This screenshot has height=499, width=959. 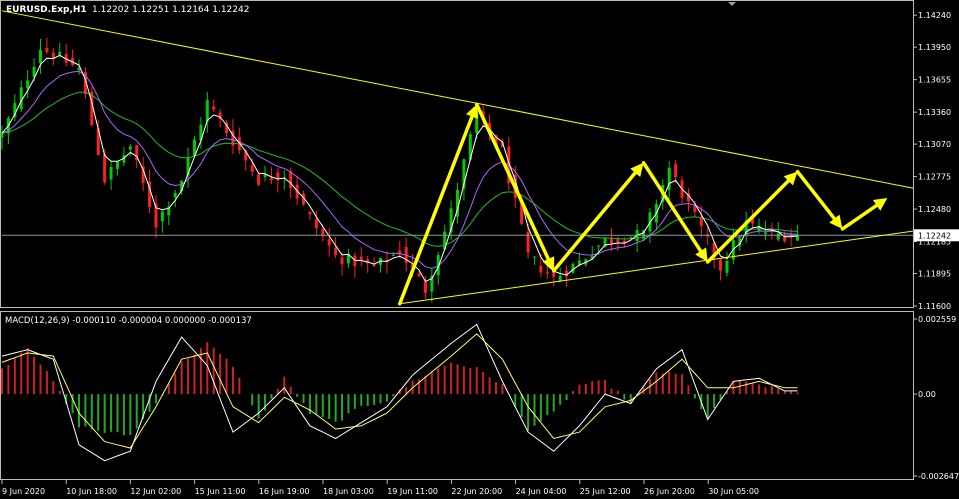 What do you see at coordinates (23, 491) in the screenshot?
I see `time-tick-label: 9 Jun 2020` at bounding box center [23, 491].